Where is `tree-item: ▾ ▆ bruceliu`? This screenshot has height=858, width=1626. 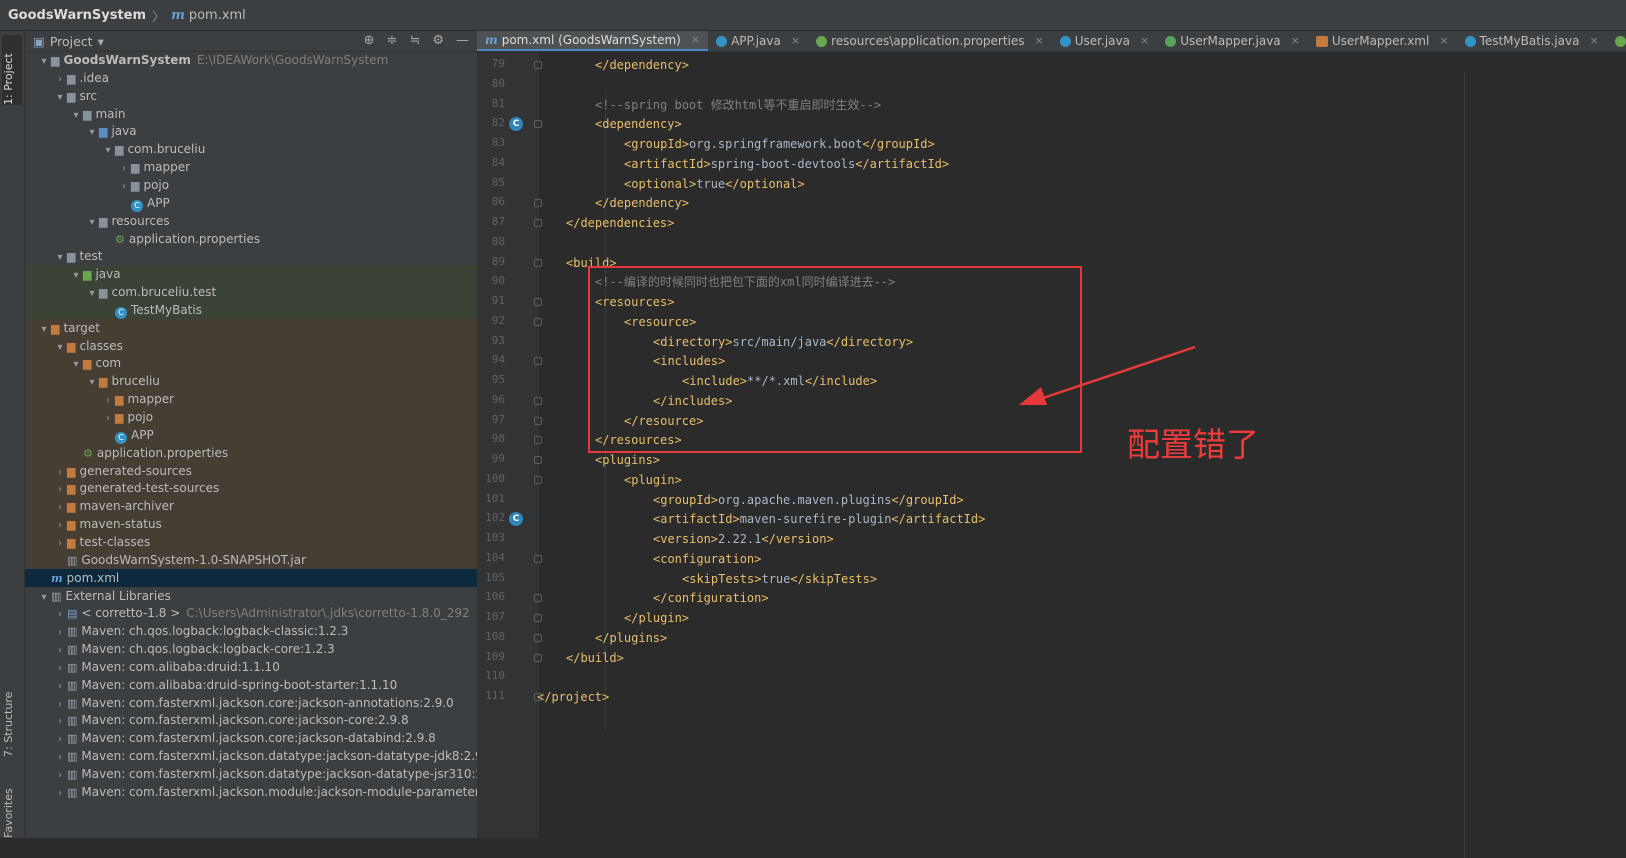
tree-item: ▾ ▆ bruceliu is located at coordinates (251, 381).